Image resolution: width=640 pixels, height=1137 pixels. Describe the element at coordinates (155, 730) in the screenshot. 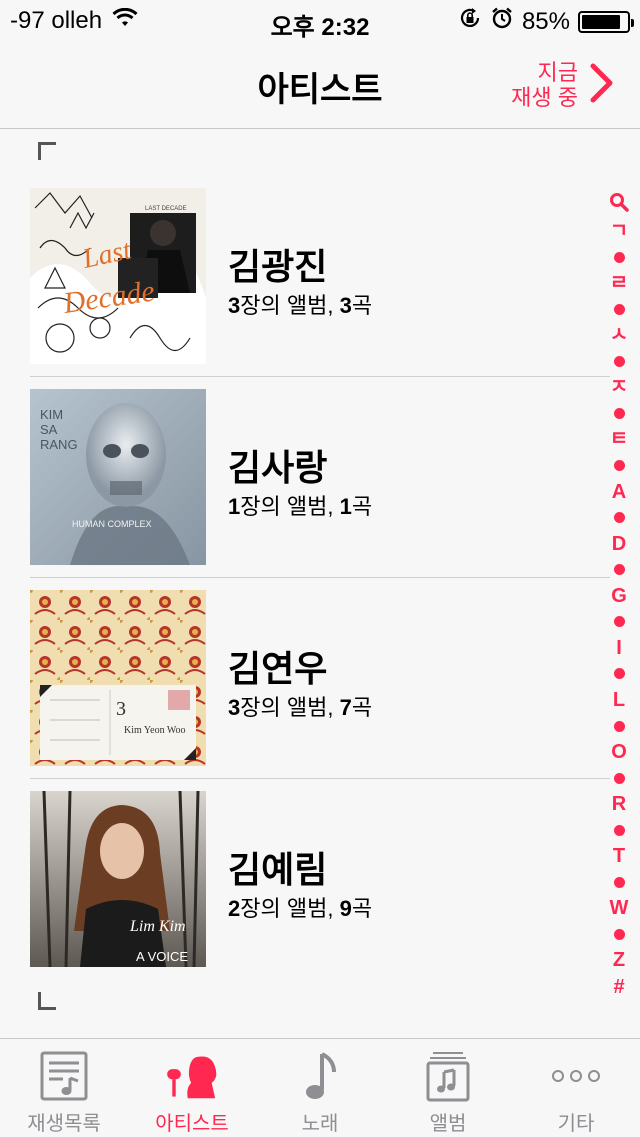

I see `svg-text: Kim Yeon Woo` at that location.